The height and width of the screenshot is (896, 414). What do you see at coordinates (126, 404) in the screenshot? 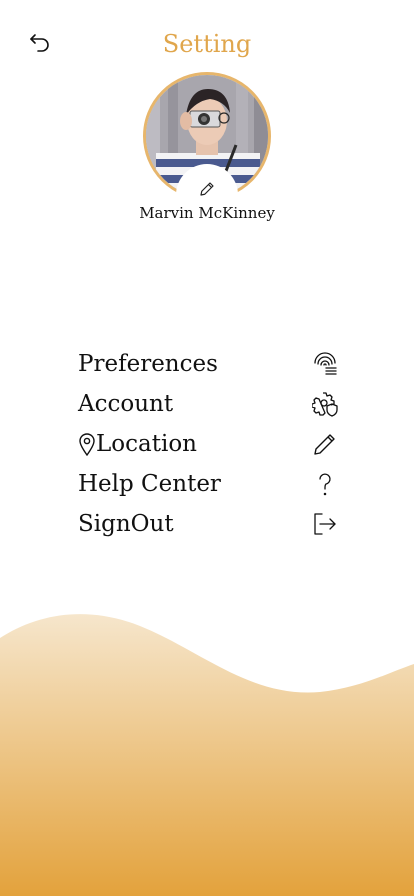
I see `menu-item-label: Account` at bounding box center [126, 404].